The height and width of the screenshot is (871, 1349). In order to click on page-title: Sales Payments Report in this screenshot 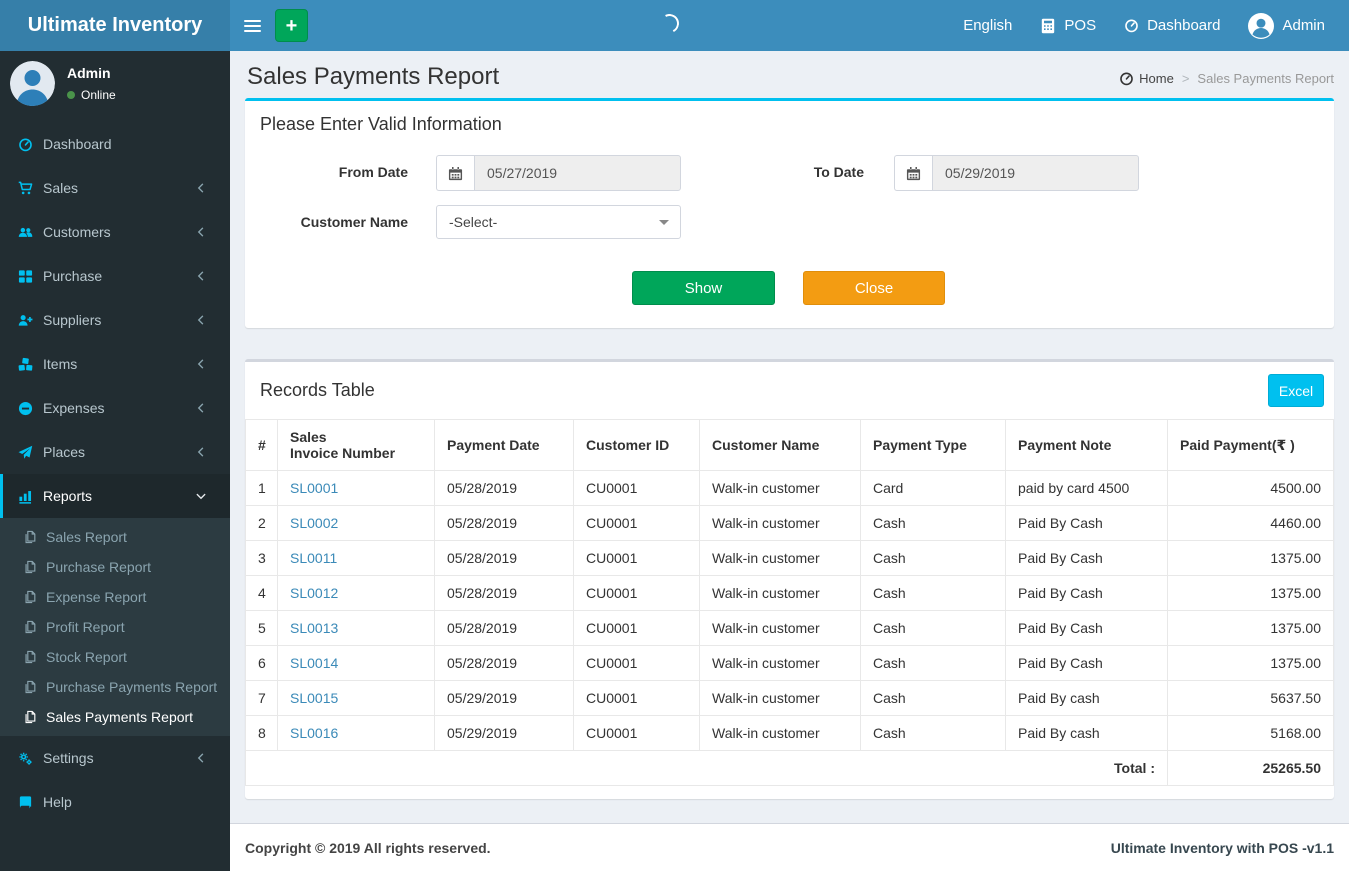, I will do `click(373, 76)`.